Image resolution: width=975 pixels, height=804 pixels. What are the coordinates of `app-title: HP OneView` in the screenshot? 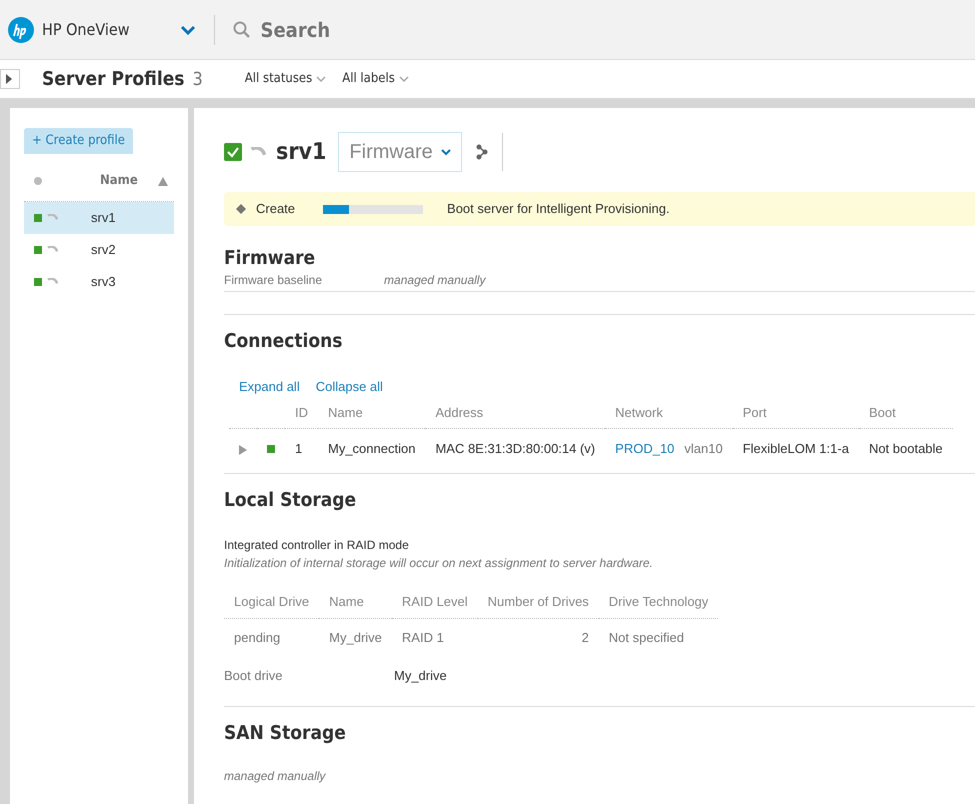 It's located at (86, 29).